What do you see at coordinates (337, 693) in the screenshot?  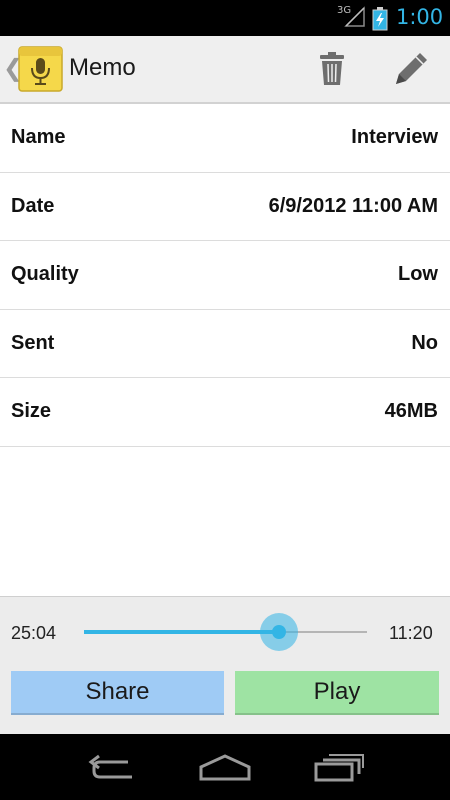 I see `play-button: Play` at bounding box center [337, 693].